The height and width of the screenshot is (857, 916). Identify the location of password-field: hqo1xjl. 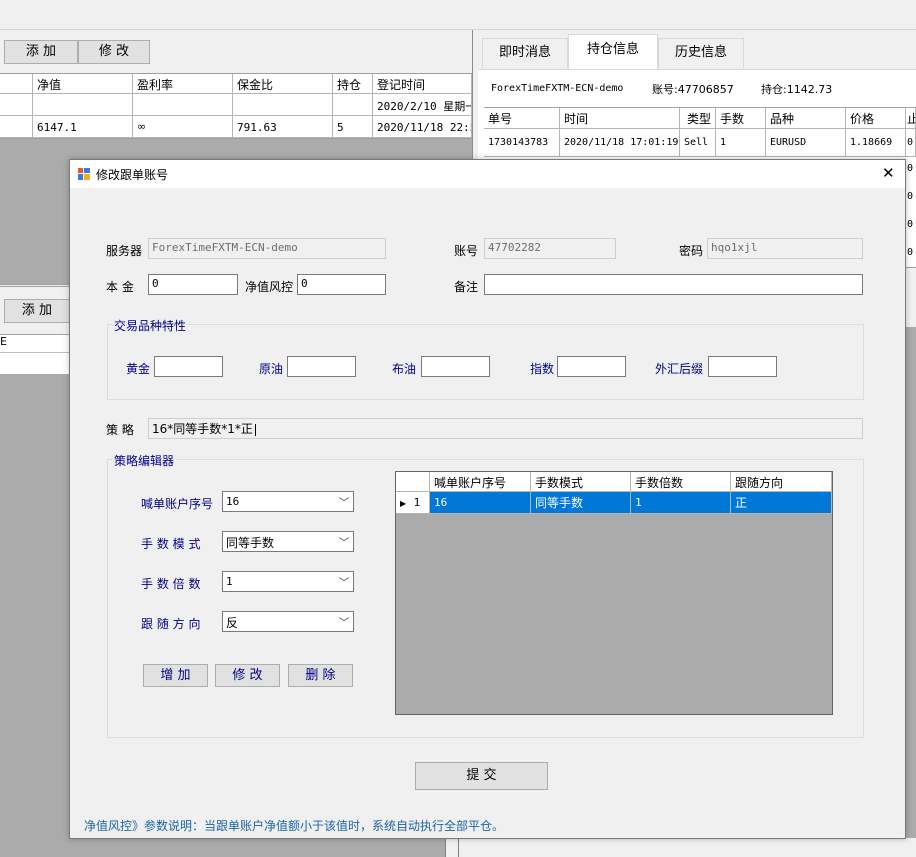
(785, 248).